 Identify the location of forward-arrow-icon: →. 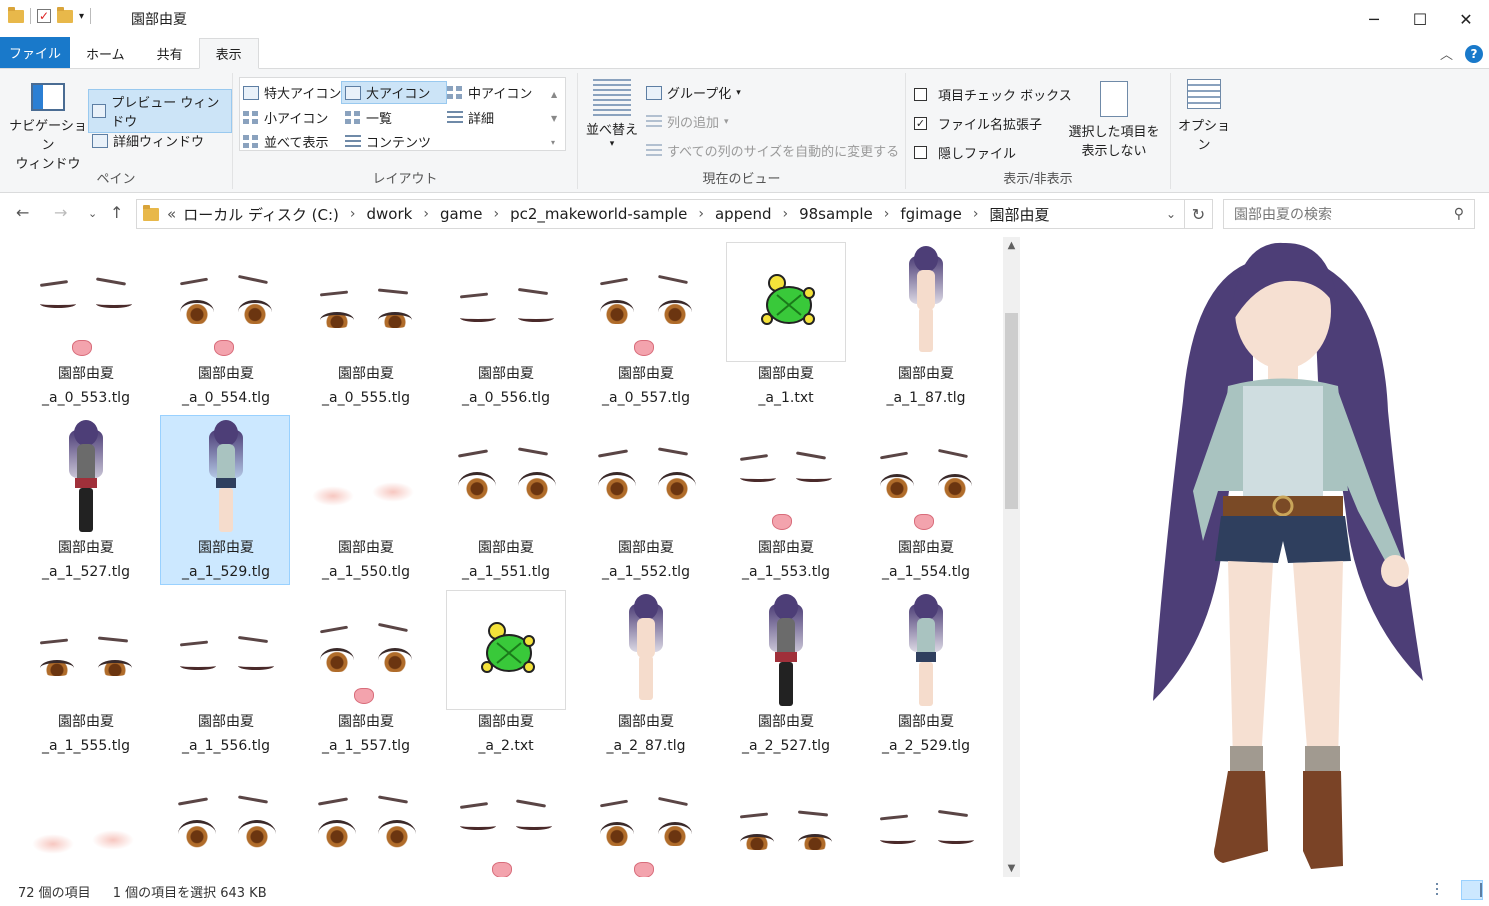
(60, 212).